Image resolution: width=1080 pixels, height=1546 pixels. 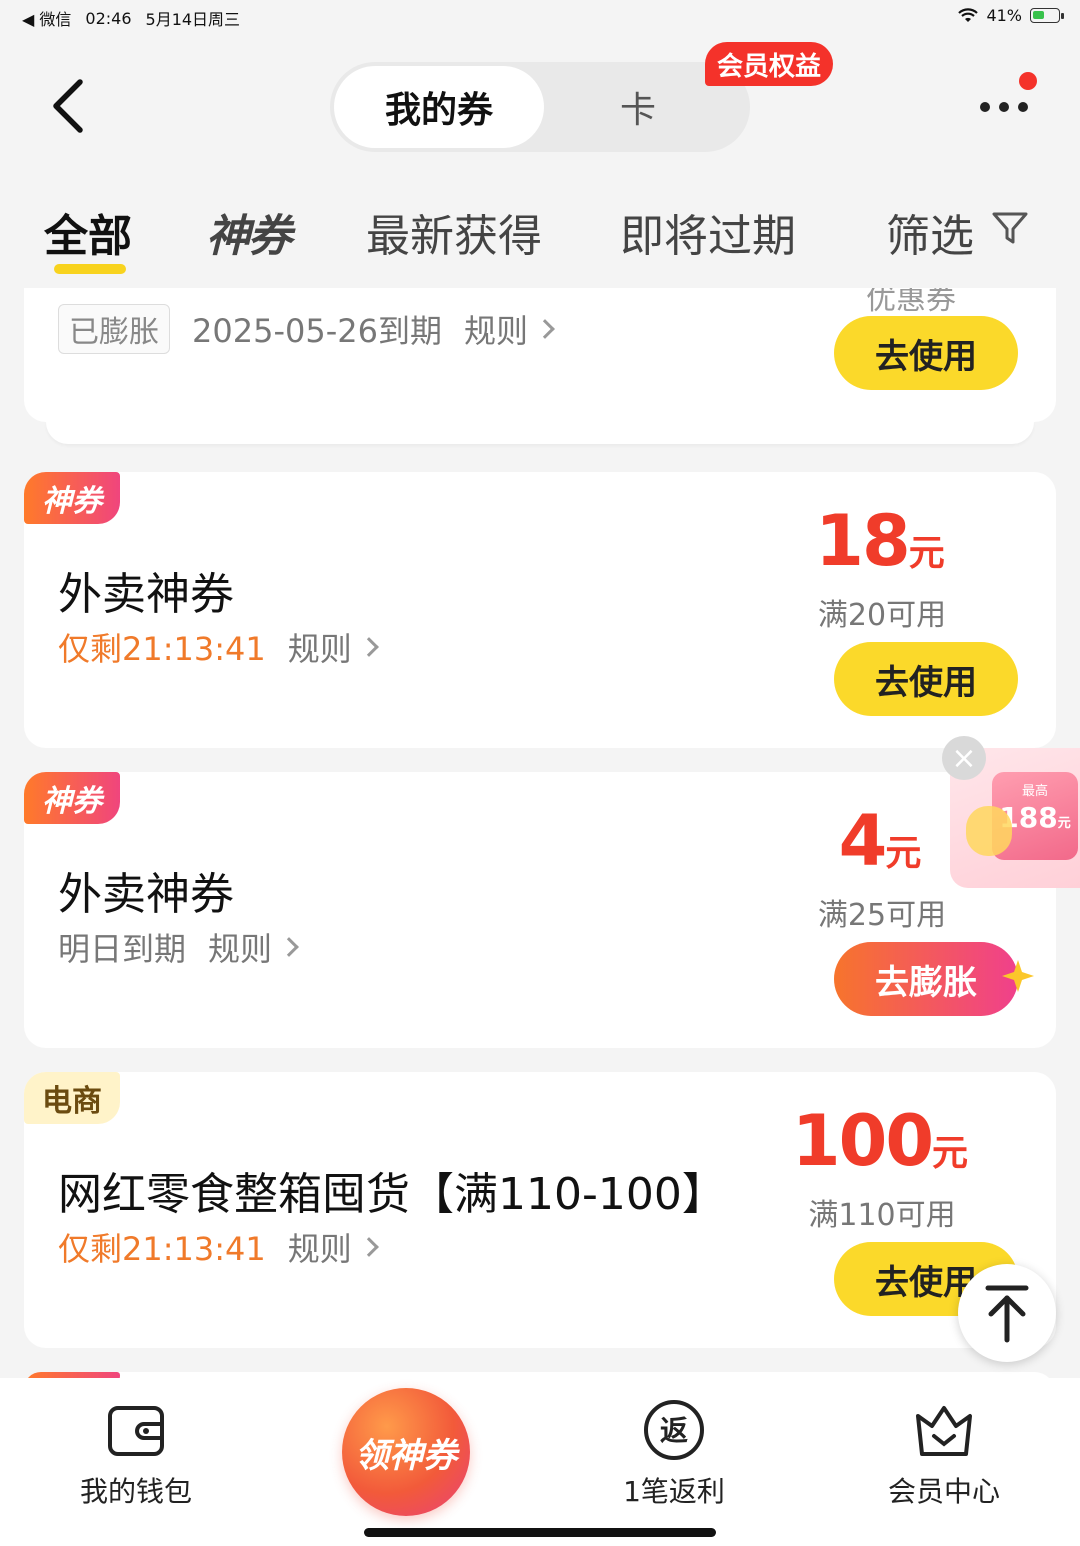 What do you see at coordinates (926, 979) in the screenshot?
I see `inflate-coupon-button: 去膨胀` at bounding box center [926, 979].